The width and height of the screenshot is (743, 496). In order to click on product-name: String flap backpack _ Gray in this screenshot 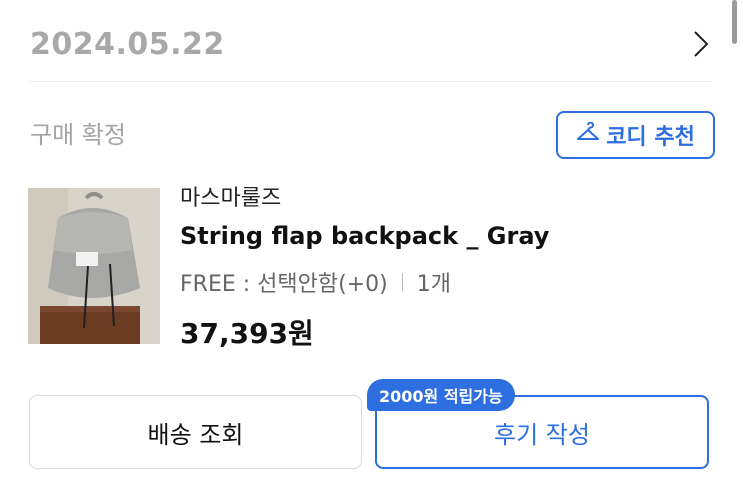, I will do `click(364, 236)`.